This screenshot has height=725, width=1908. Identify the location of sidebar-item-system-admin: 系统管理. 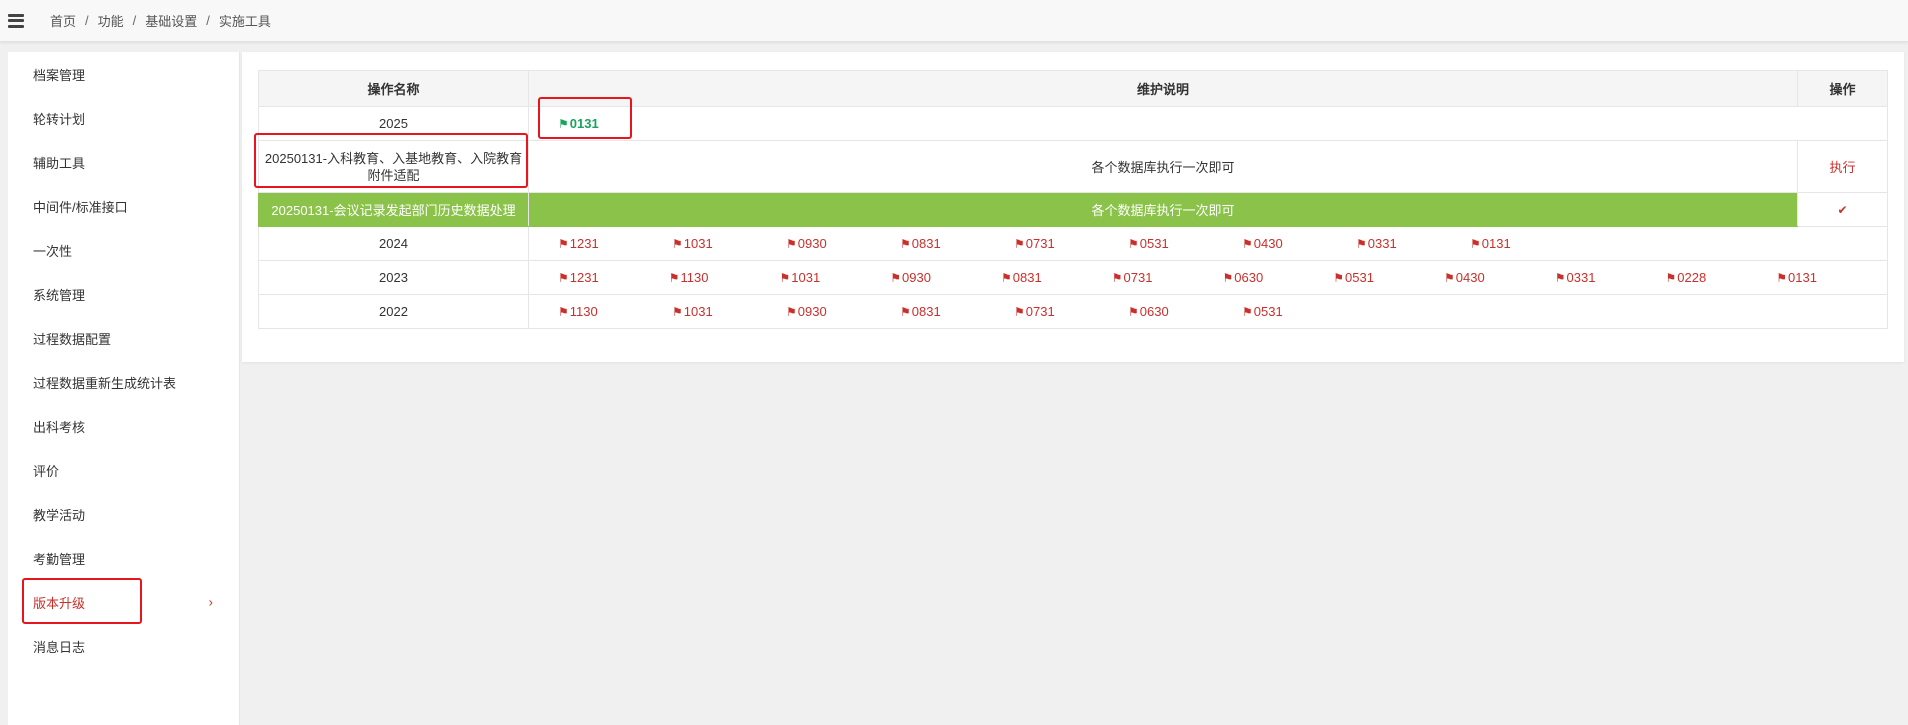
(123, 294).